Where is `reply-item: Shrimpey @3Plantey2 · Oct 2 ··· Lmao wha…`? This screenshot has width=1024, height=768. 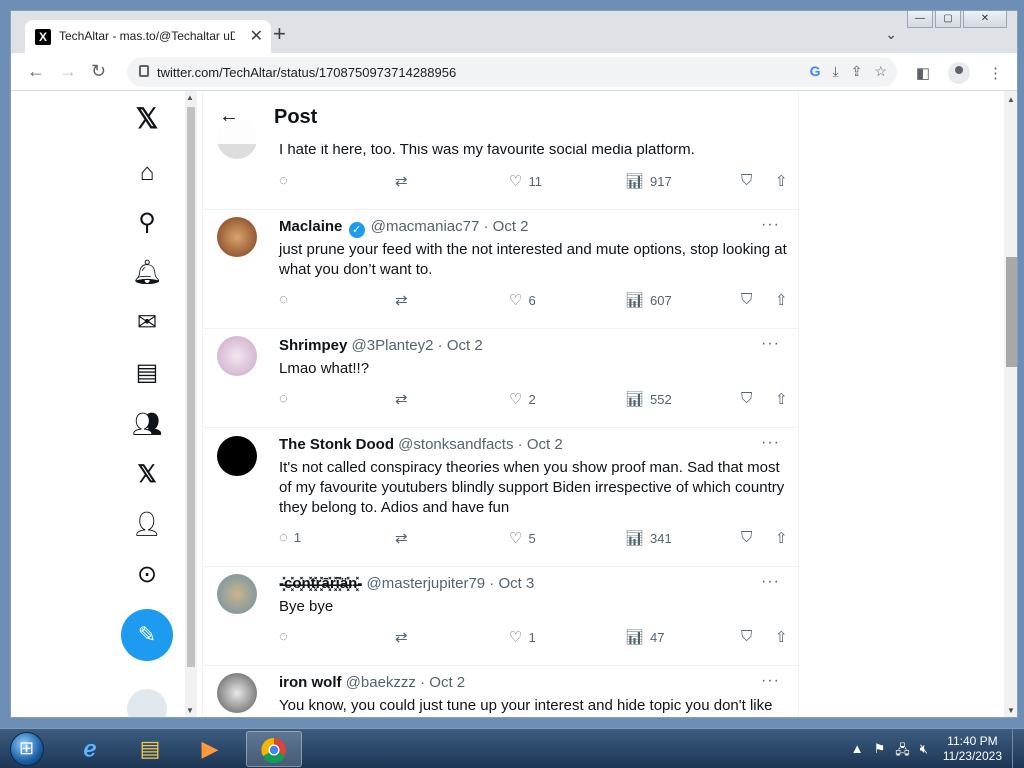 reply-item: Shrimpey @3Plantey2 · Oct 2 ··· Lmao wha… is located at coordinates (500, 378).